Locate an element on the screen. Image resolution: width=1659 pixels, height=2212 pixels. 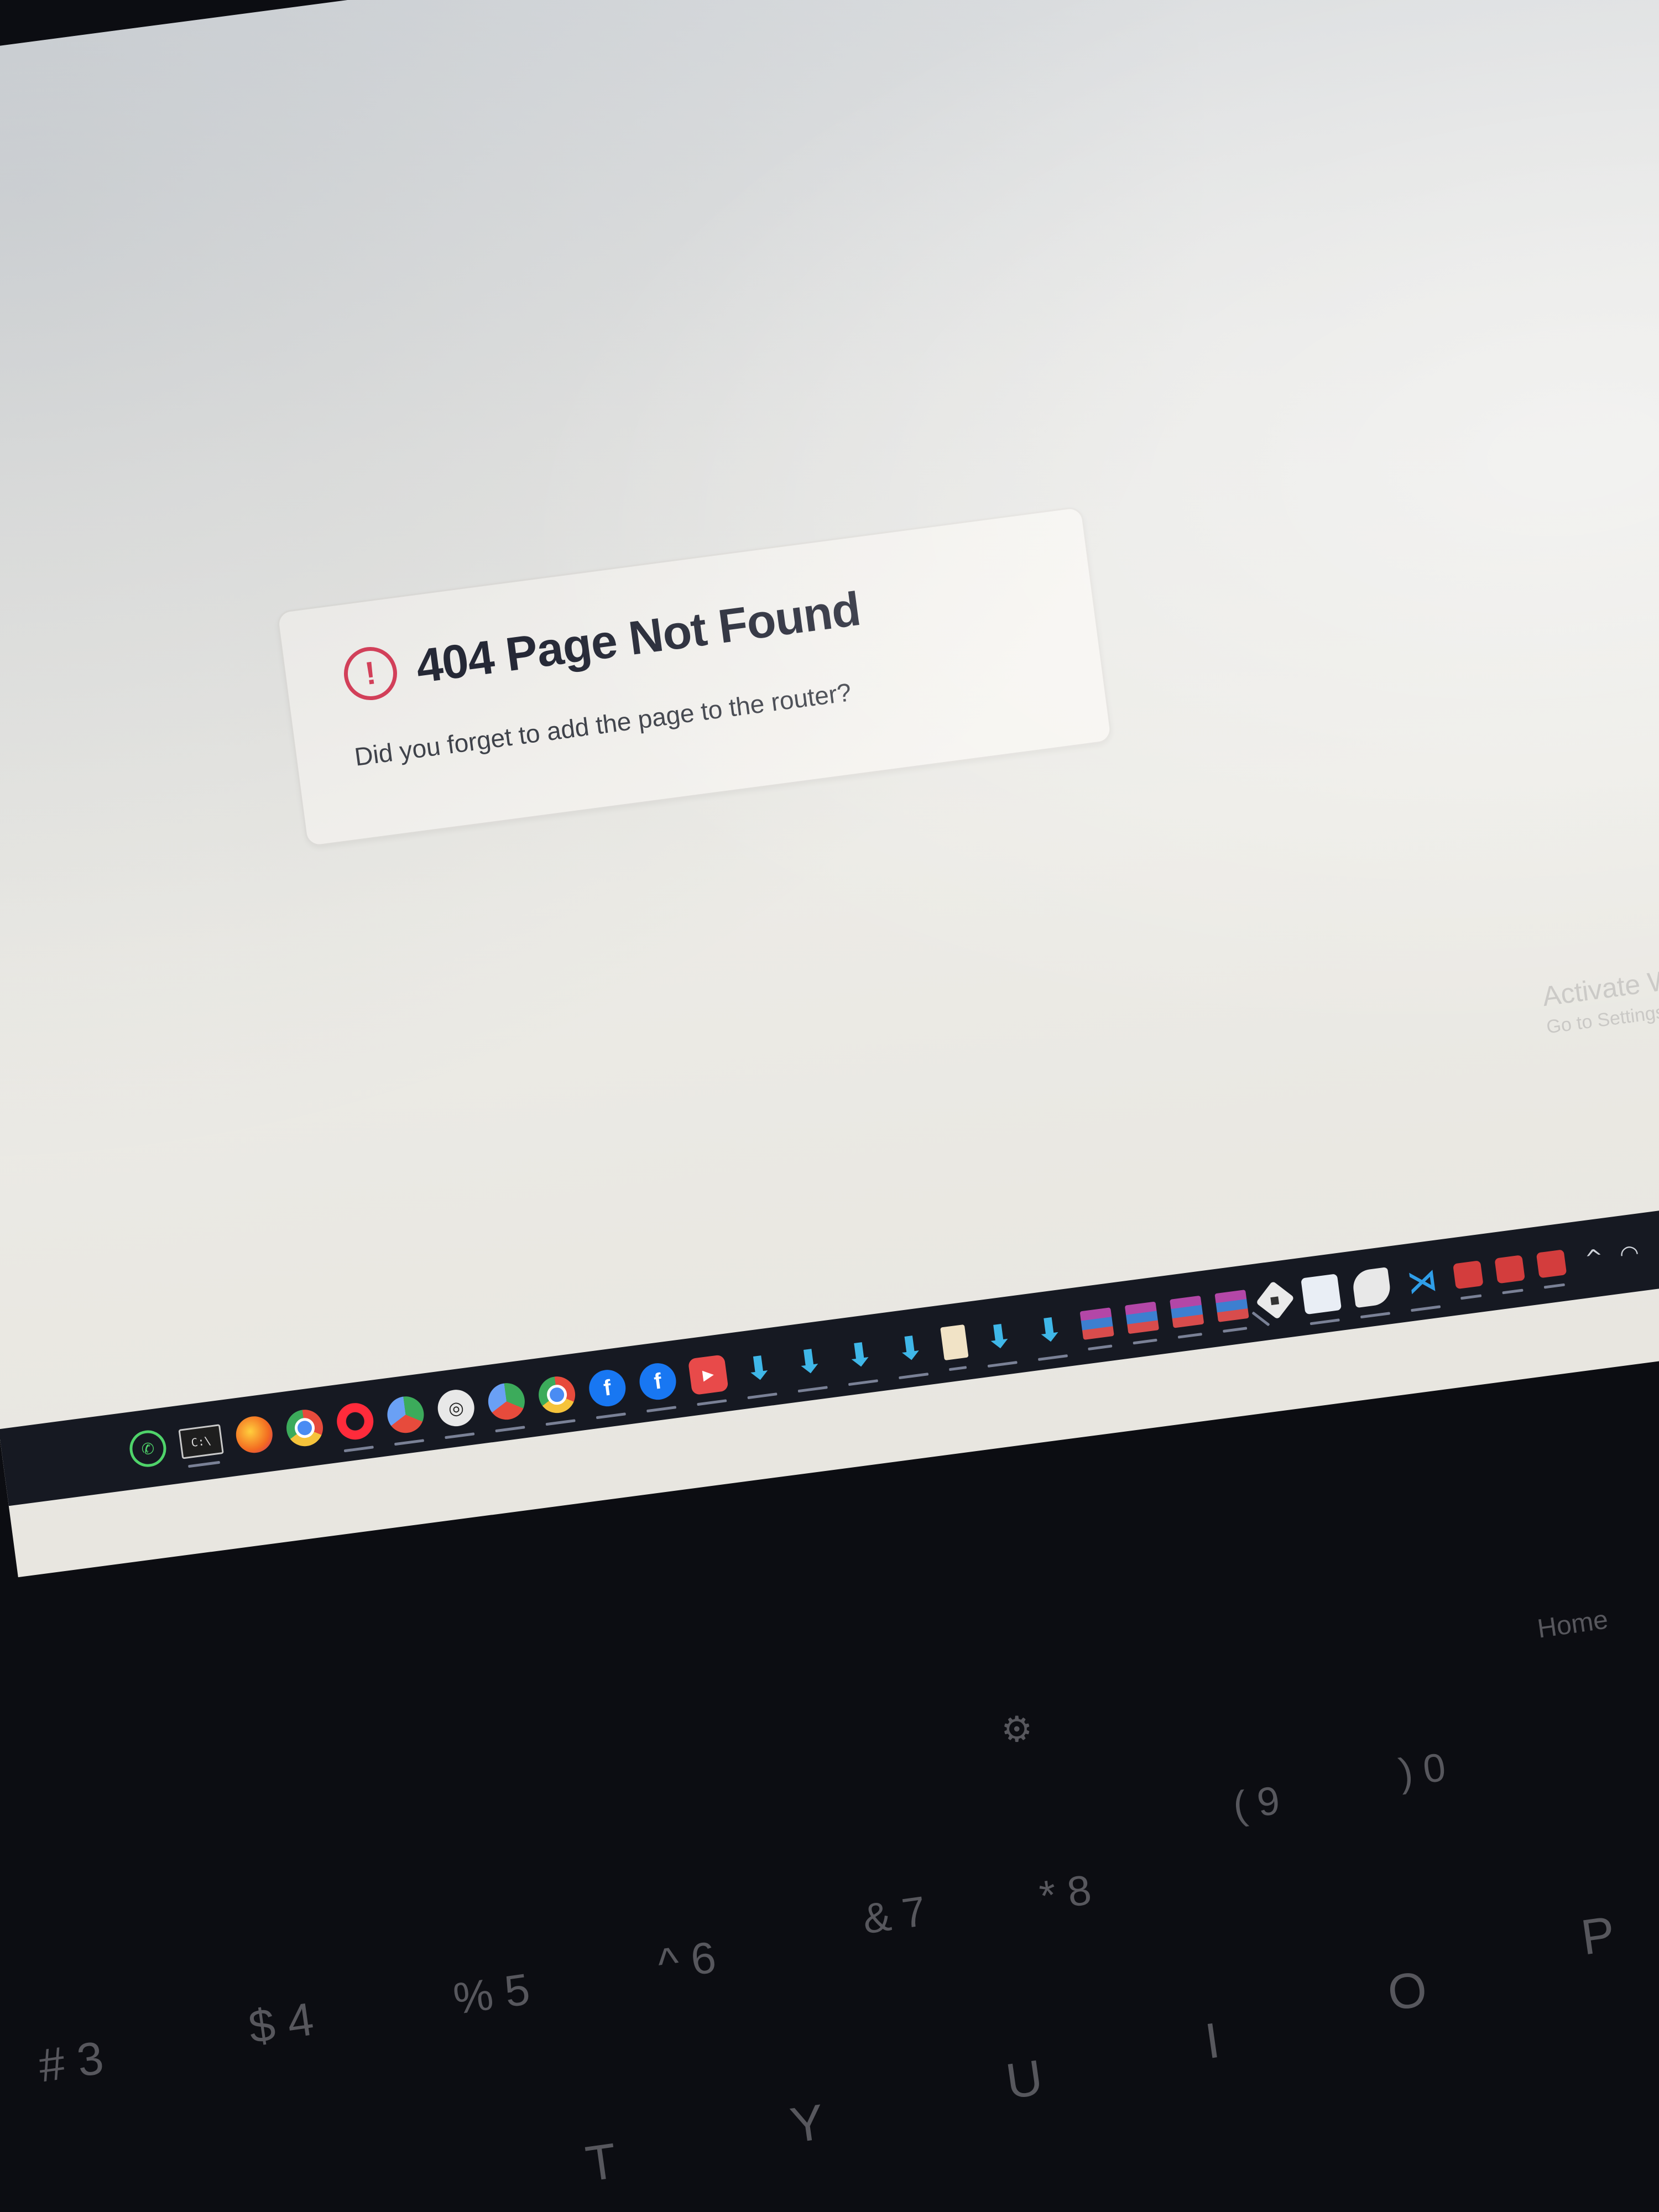
taskbar: ✆ C:\ ◎ f f ▶ ⬇ ⬇ ⬇ ⬇ ⬇ ⬇ ◆ ⋊ ^ ◠ is located at coordinates (830, 1344).